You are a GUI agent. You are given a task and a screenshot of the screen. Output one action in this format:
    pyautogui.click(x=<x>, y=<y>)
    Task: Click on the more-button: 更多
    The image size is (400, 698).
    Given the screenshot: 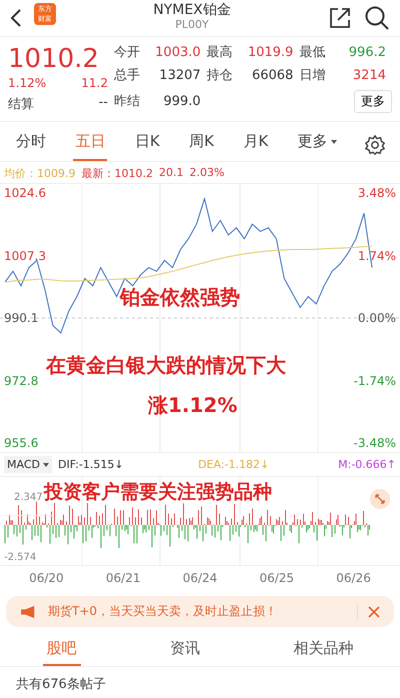 What is the action you would take?
    pyautogui.click(x=373, y=101)
    